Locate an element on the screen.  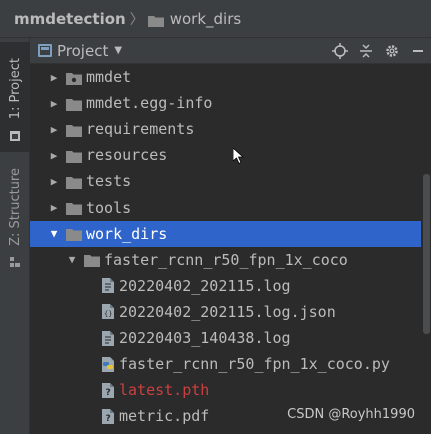
tree-folder-row: ▼ faster_rcnn_r50_fpn_1x_coco is located at coordinates (225, 260).